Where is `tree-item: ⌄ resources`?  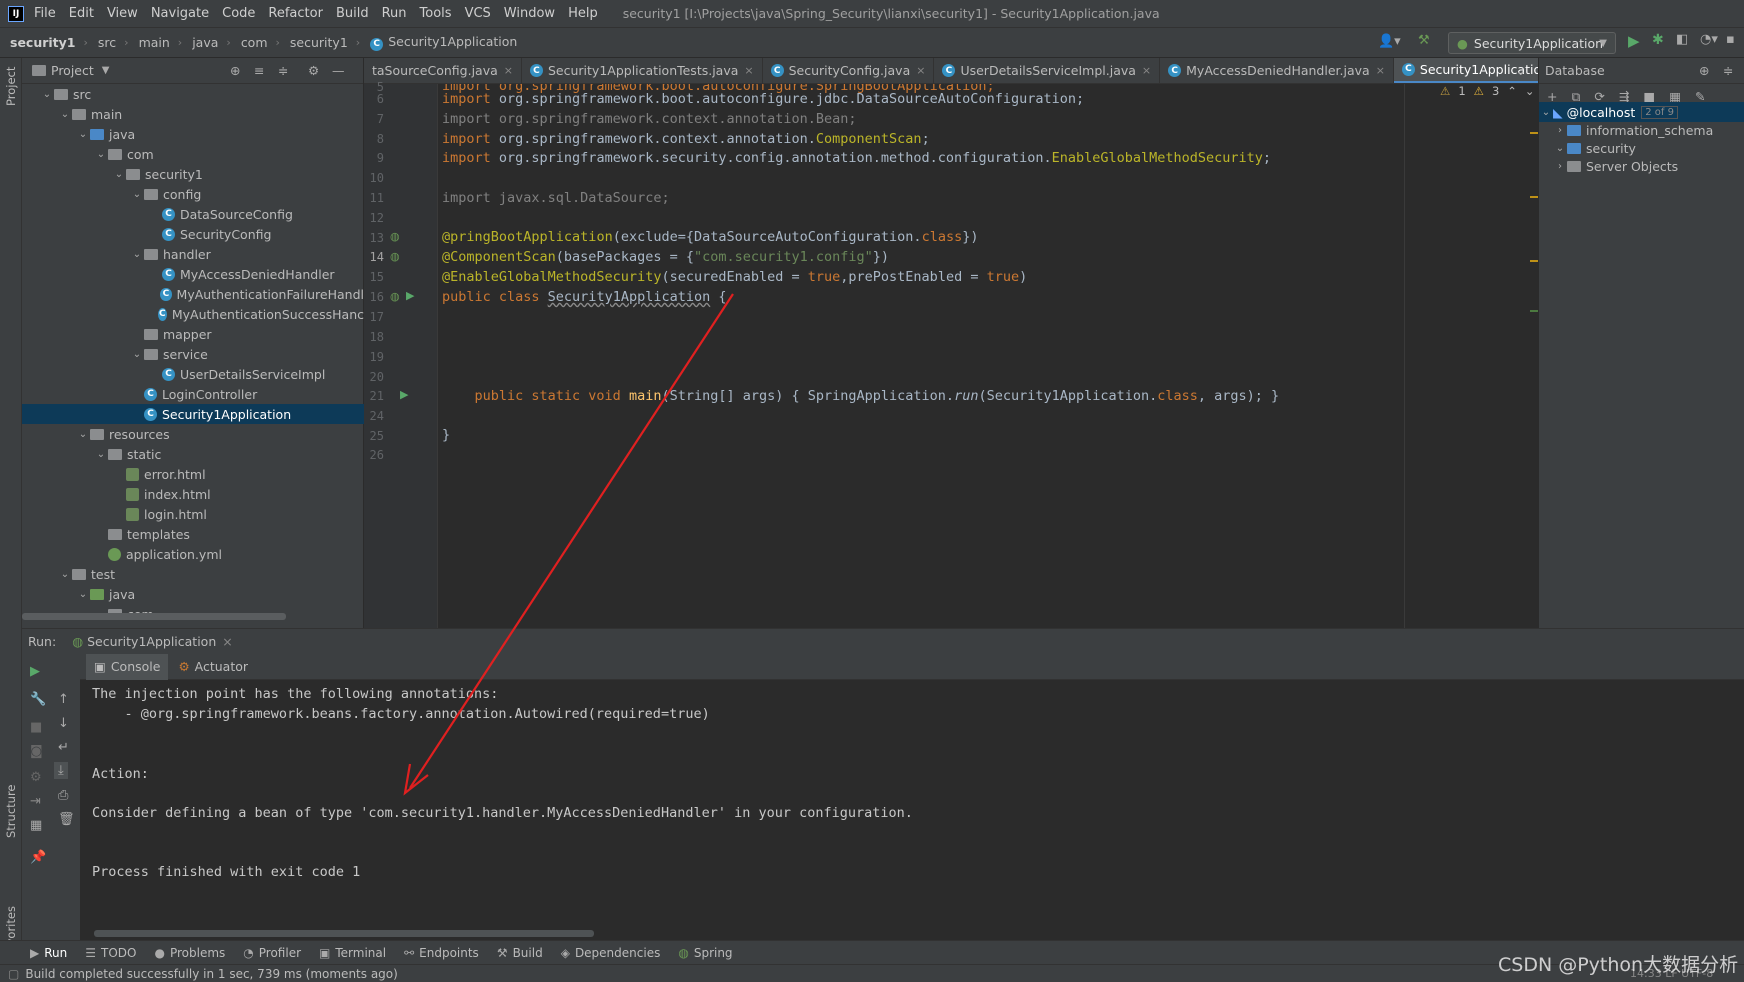
tree-item: ⌄ resources is located at coordinates (193, 434).